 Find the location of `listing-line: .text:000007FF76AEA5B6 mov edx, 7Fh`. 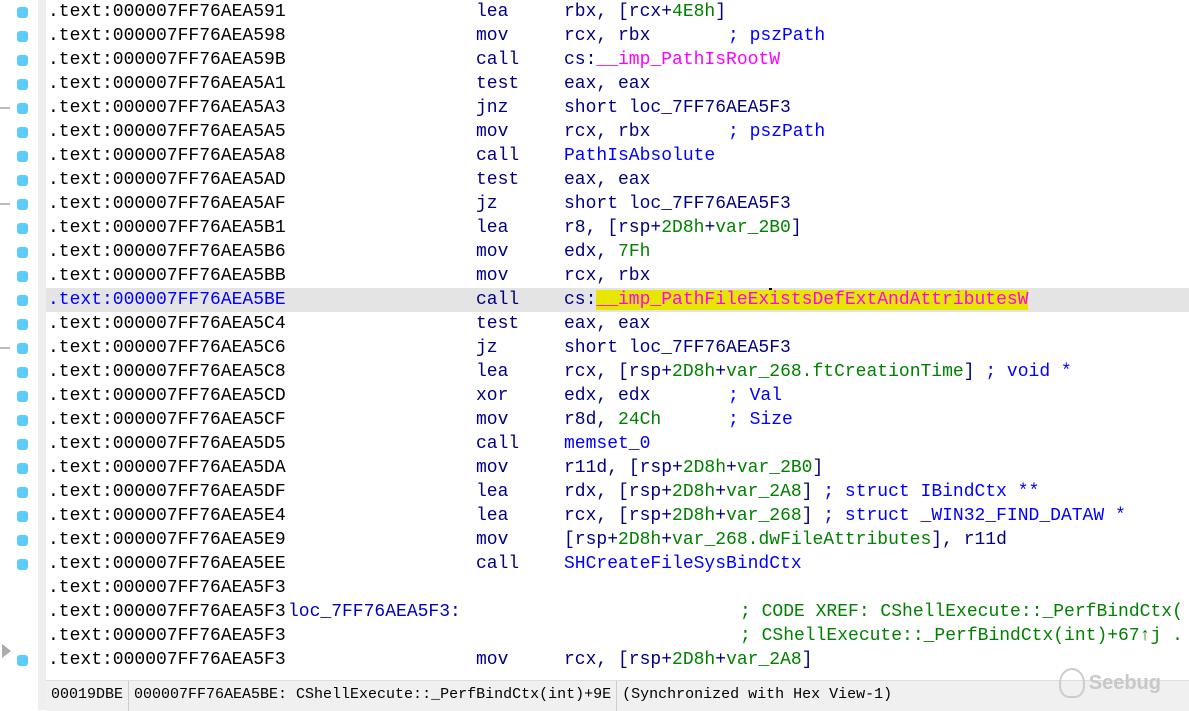

listing-line: .text:000007FF76AEA5B6 mov edx, 7Fh is located at coordinates (617, 252).